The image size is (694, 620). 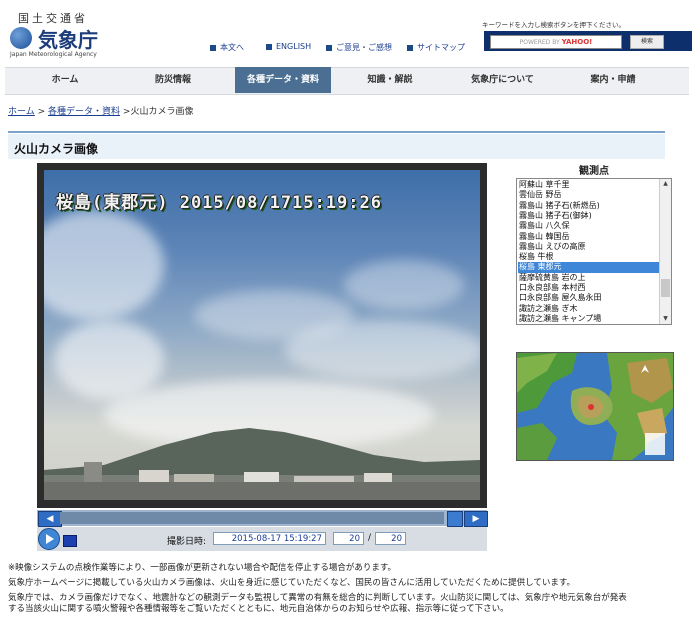 What do you see at coordinates (589, 278) in the screenshot?
I see `station-option: 薩摩硫黄島 岩の上` at bounding box center [589, 278].